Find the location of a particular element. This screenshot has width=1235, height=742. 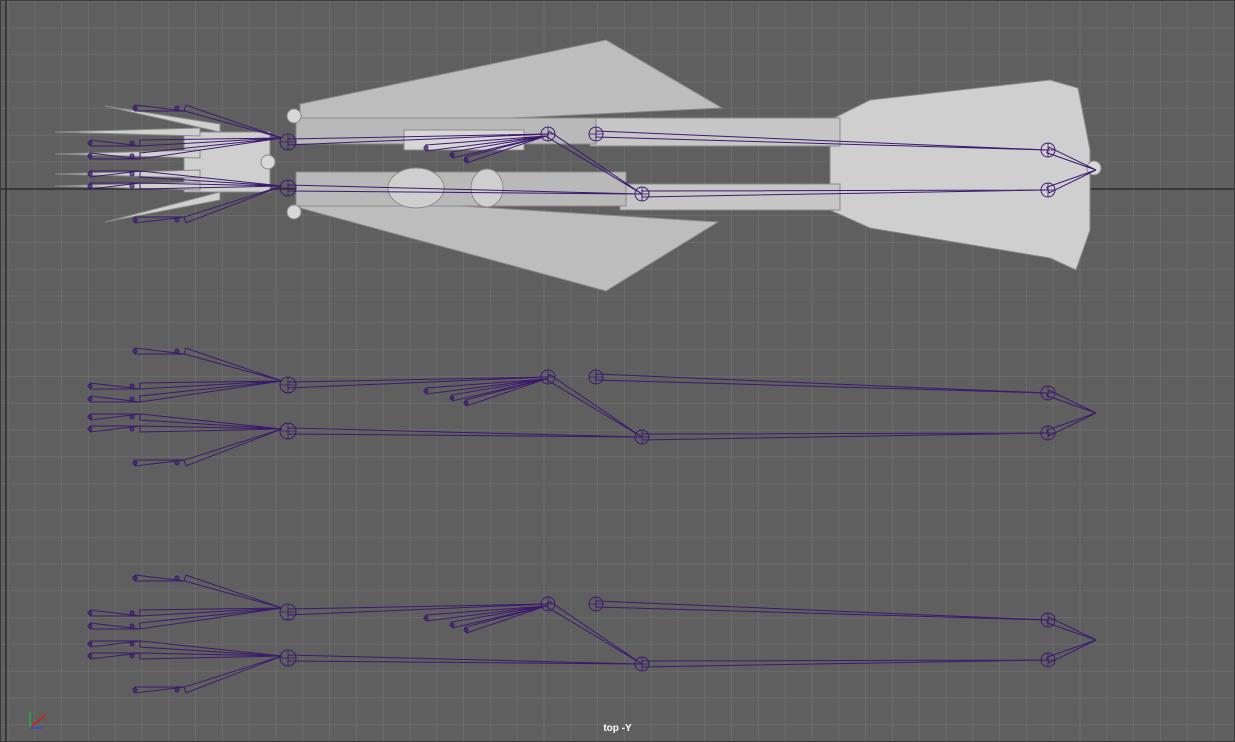

claw-mesh is located at coordinates (162, 119).